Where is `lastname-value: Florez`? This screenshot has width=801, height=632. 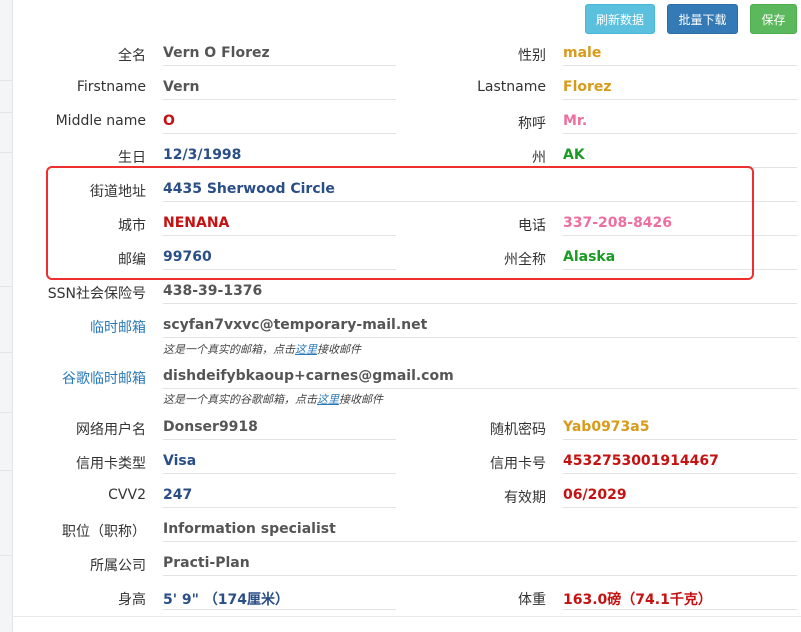
lastname-value: Florez is located at coordinates (587, 87).